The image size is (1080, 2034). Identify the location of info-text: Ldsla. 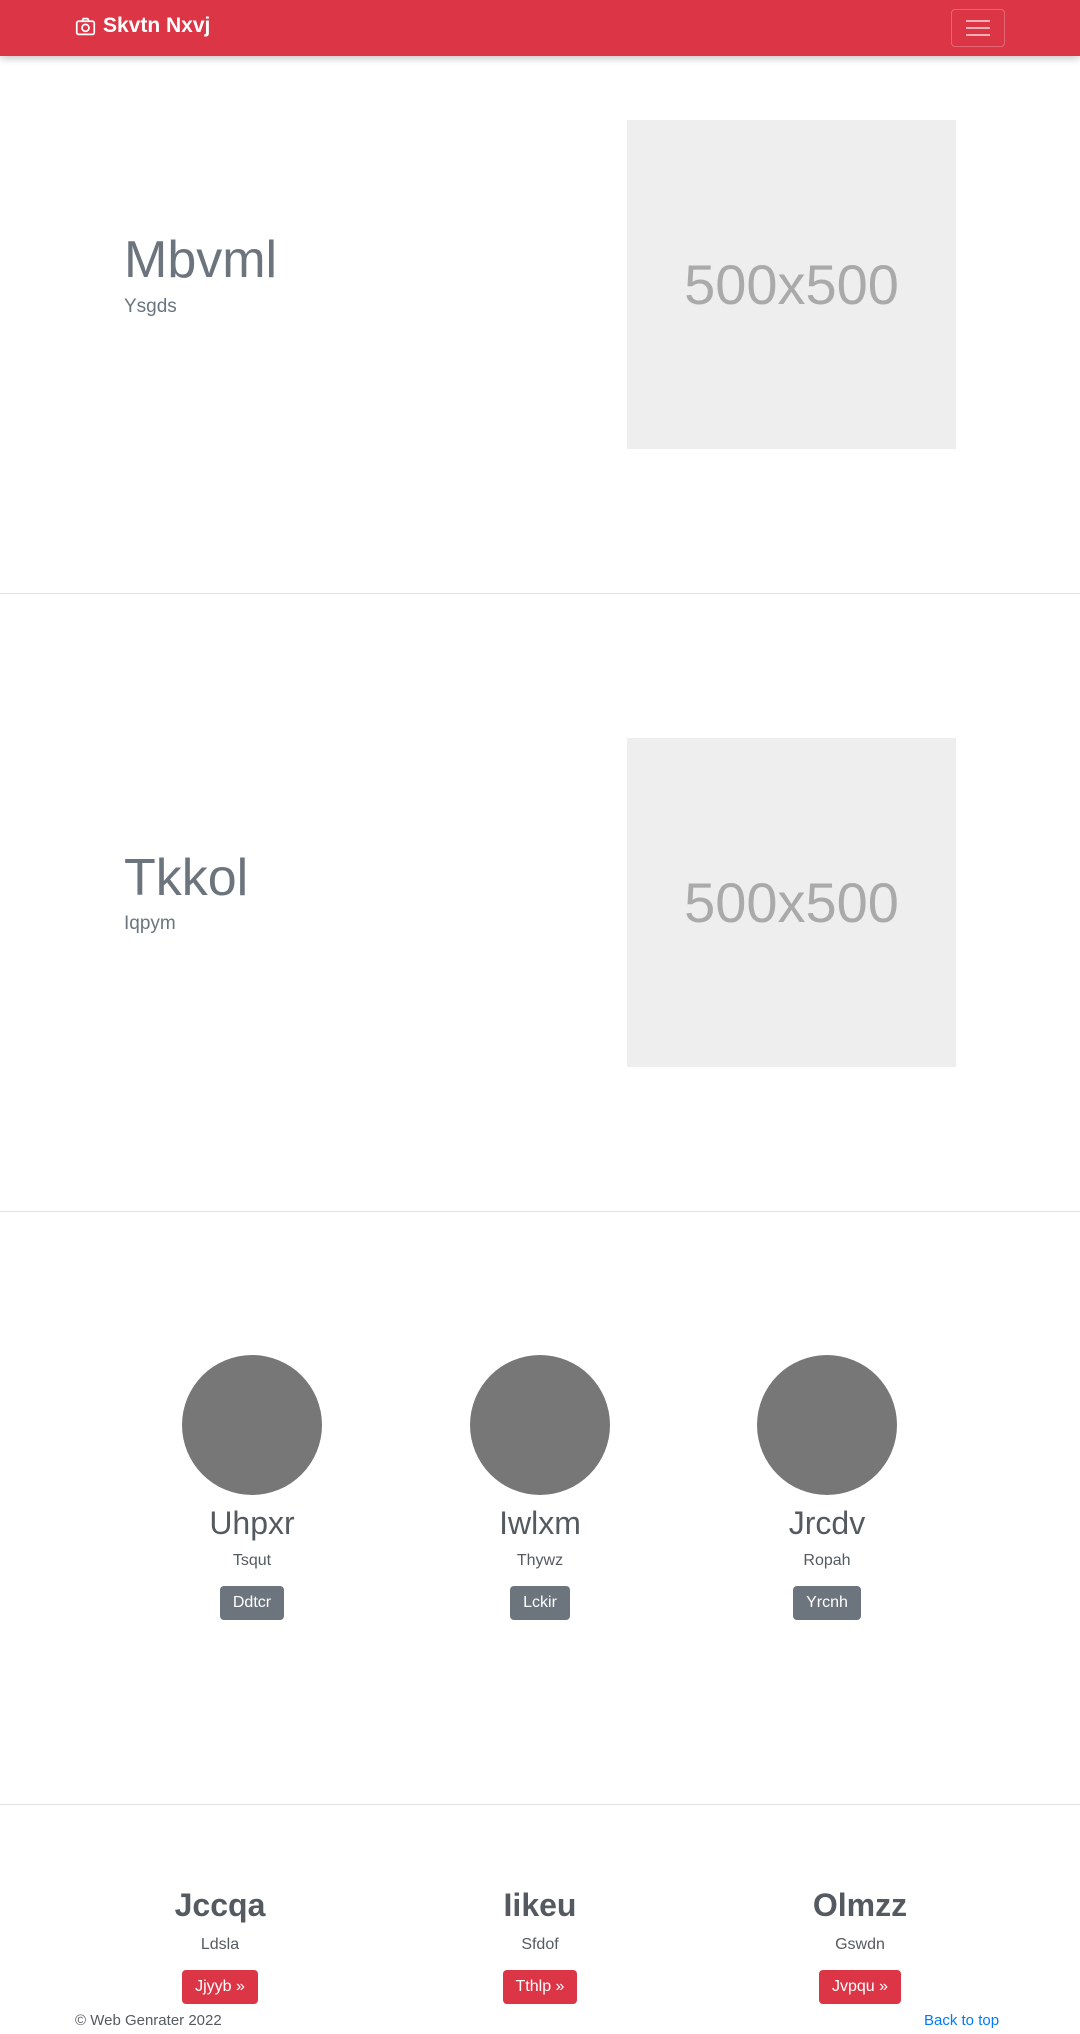
(220, 1944).